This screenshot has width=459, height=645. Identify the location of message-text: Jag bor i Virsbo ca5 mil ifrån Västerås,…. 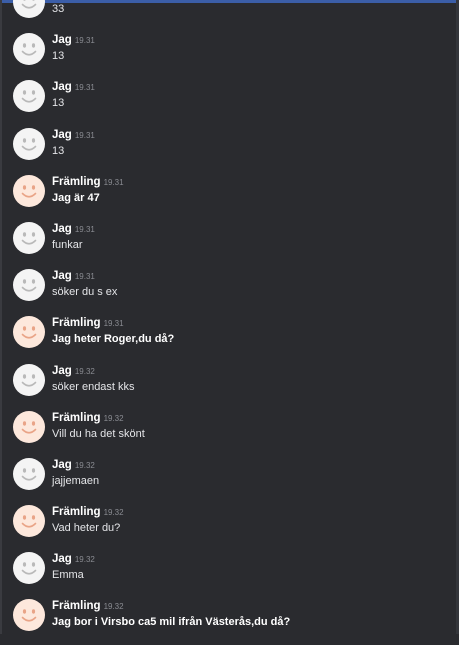
(171, 622).